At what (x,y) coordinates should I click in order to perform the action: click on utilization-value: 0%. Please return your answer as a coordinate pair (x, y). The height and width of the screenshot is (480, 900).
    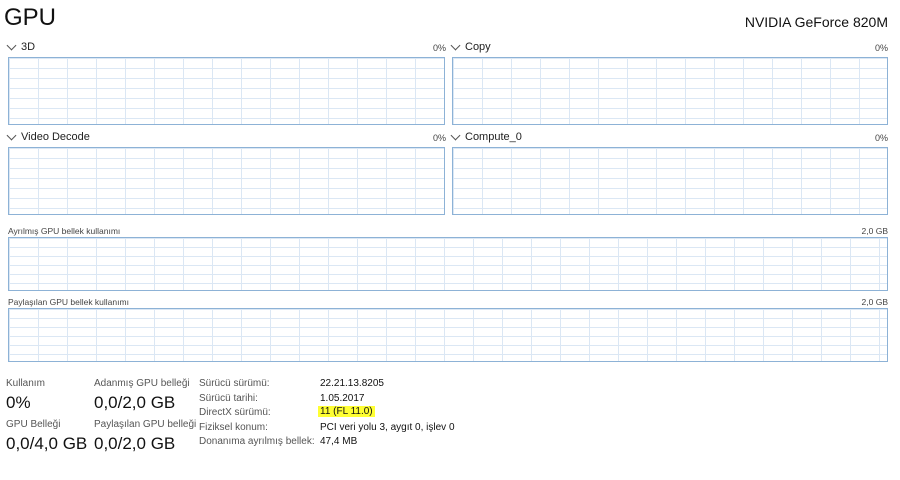
    Looking at the image, I should click on (18, 402).